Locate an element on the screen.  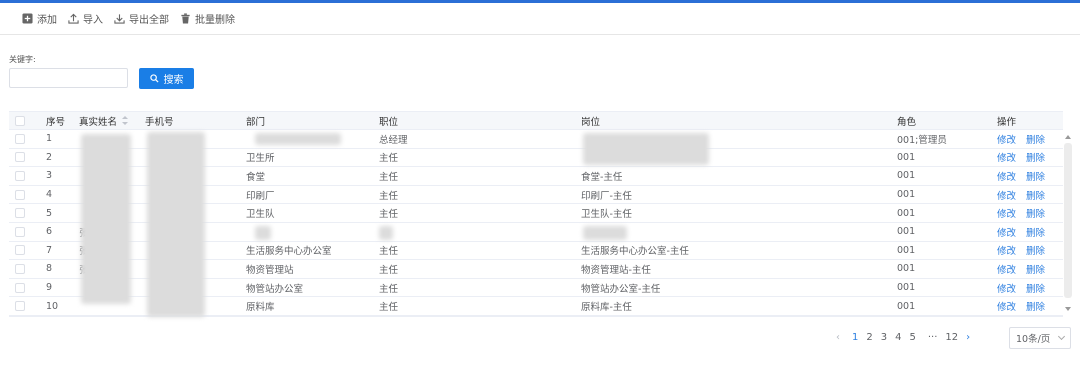
cell-index: 8 is located at coordinates (49, 269).